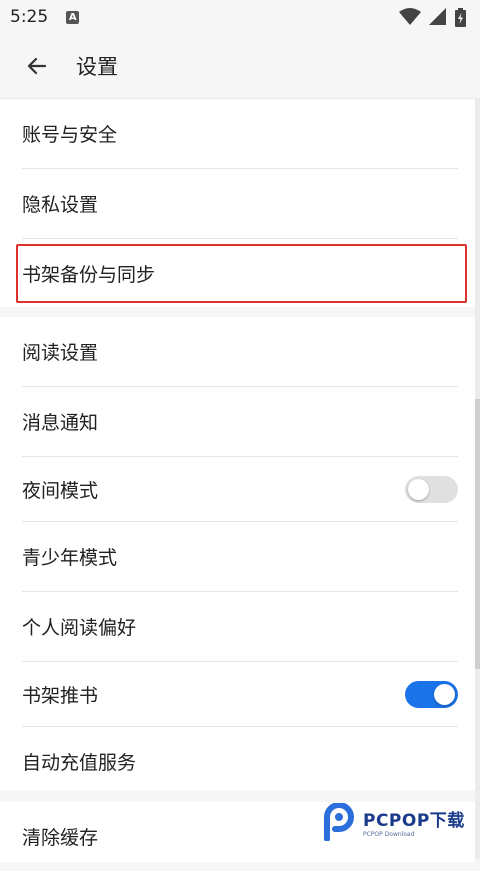 This screenshot has height=871, width=480. What do you see at coordinates (437, 16) in the screenshot?
I see `signal-icon` at bounding box center [437, 16].